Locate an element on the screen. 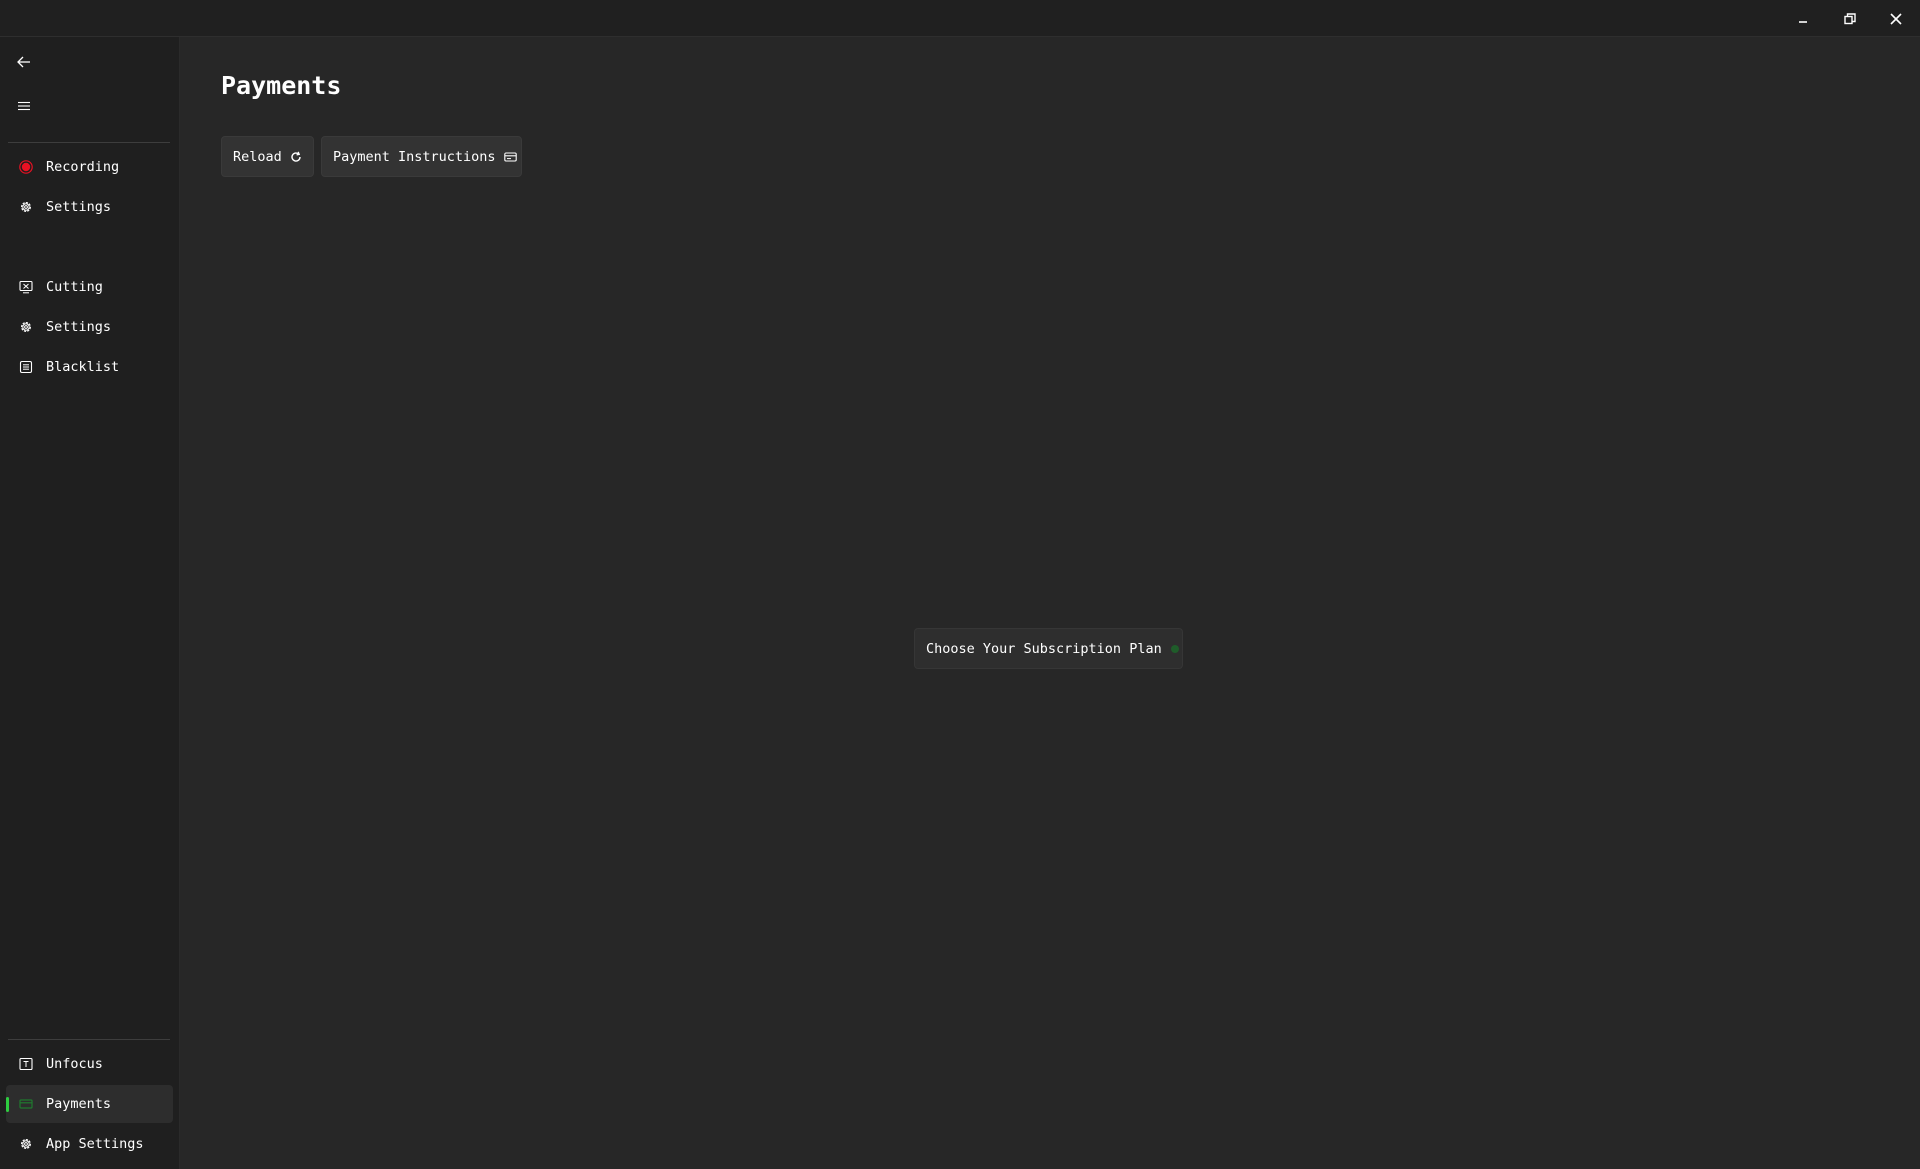 This screenshot has height=1169, width=1920. close-button is located at coordinates (1896, 18).